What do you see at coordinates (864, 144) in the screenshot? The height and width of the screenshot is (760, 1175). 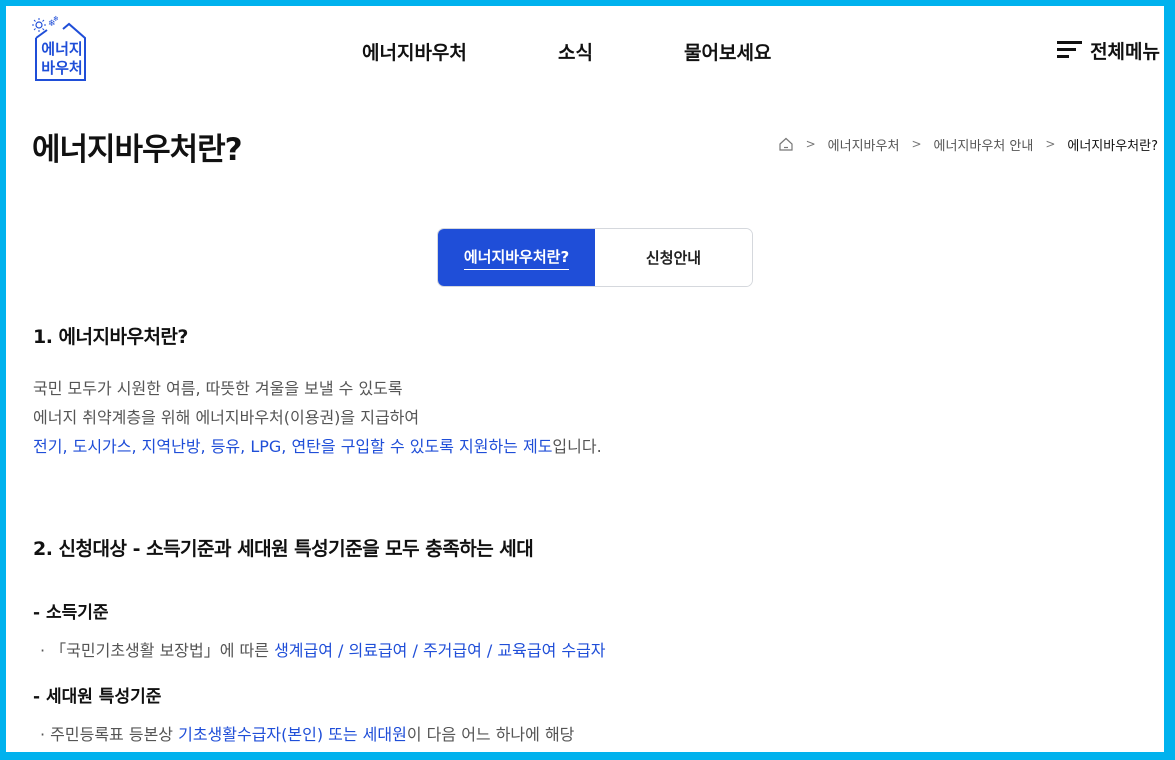 I see `breadcrumb-item-energy-voucher: 에너지바우처` at bounding box center [864, 144].